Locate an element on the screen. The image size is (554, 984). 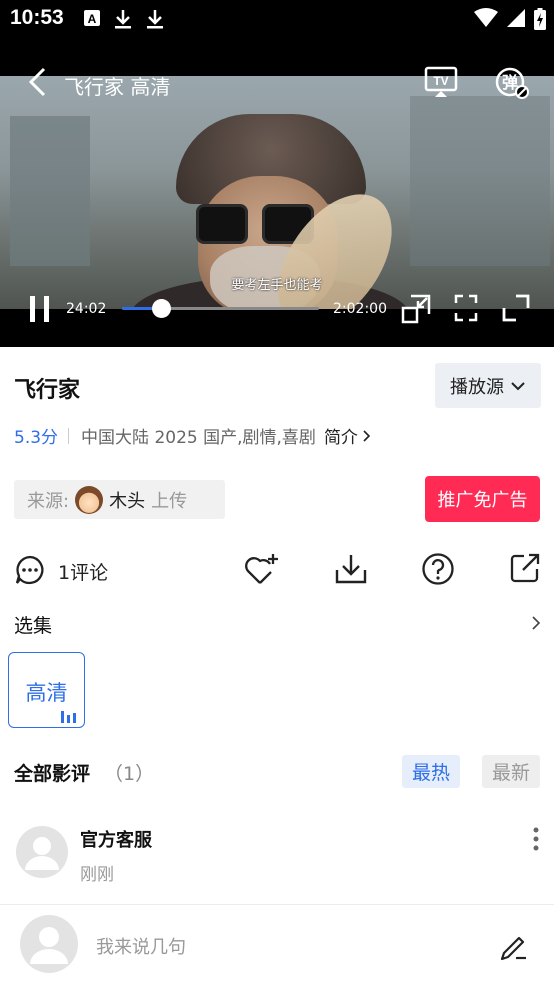
review-time: 刚刚 is located at coordinates (97, 875).